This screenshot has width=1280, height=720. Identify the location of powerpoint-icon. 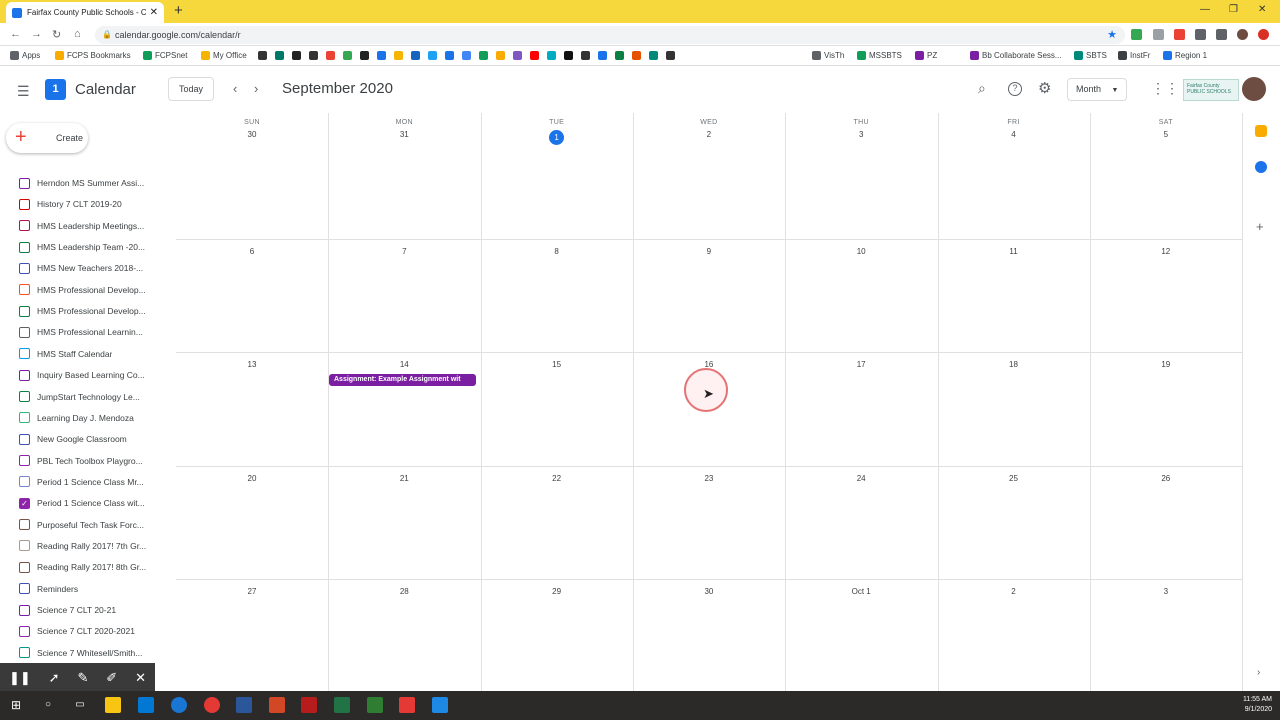
(277, 705).